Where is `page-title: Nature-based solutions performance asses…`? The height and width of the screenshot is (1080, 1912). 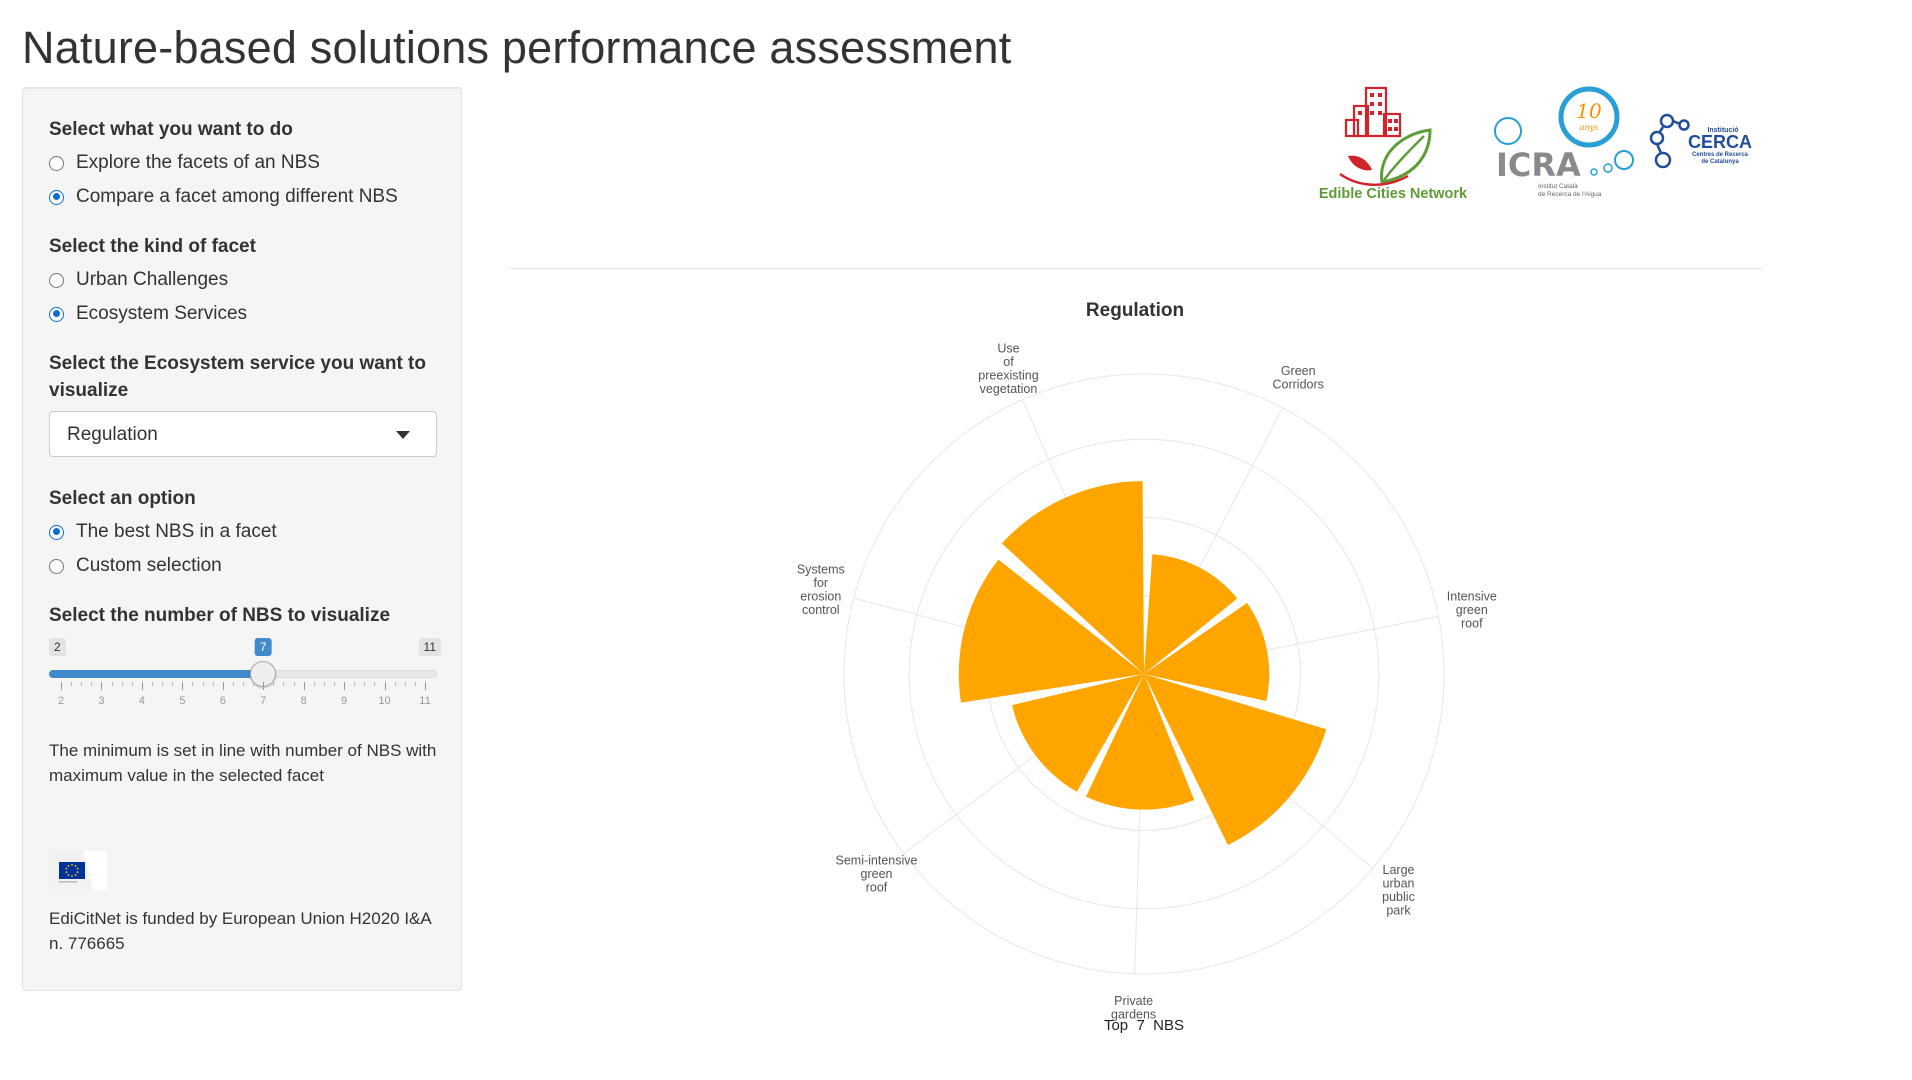 page-title: Nature-based solutions performance asses… is located at coordinates (517, 47).